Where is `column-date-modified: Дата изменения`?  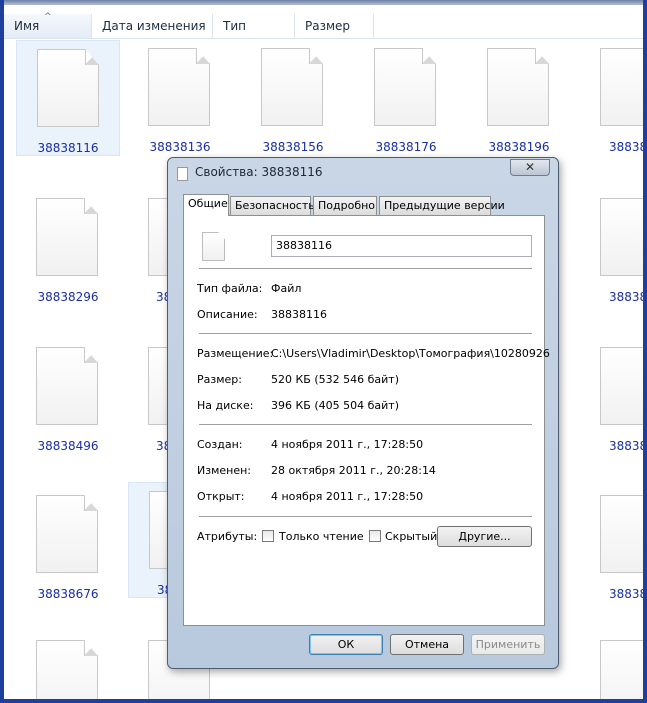
column-date-modified: Дата изменения is located at coordinates (152, 26).